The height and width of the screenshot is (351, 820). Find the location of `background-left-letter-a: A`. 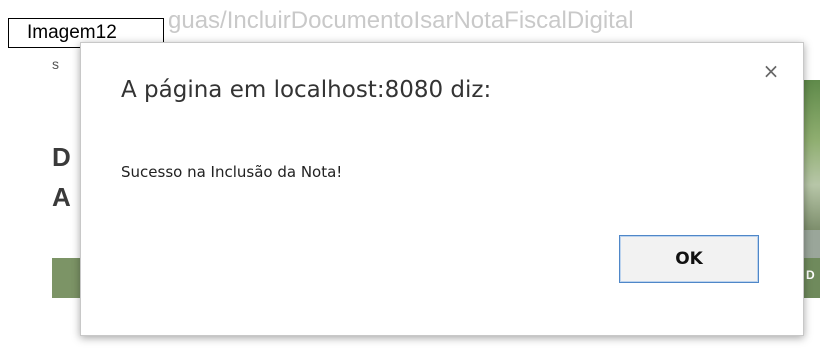

background-left-letter-a: A is located at coordinates (61, 197).